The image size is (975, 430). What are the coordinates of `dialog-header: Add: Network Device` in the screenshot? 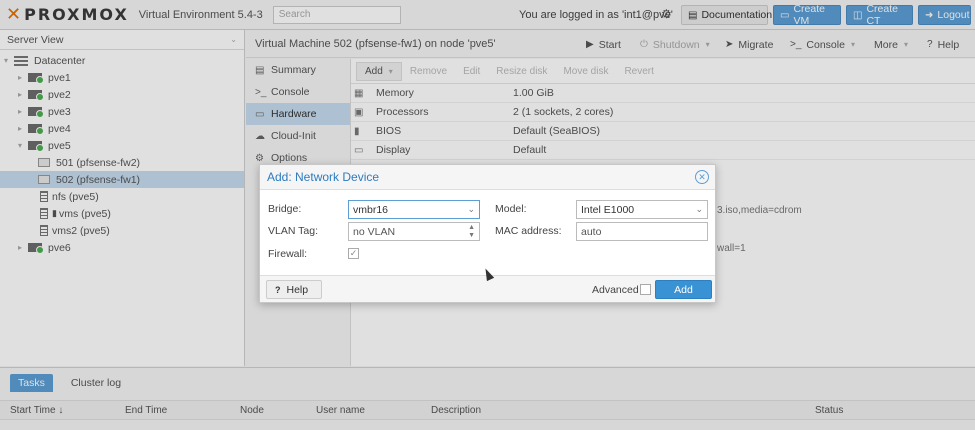 It's located at (487, 177).